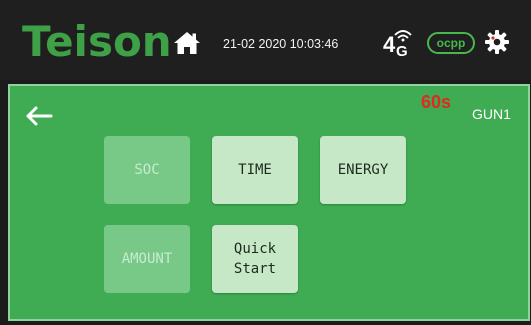  I want to click on signal-icon: 4 G, so click(401, 43).